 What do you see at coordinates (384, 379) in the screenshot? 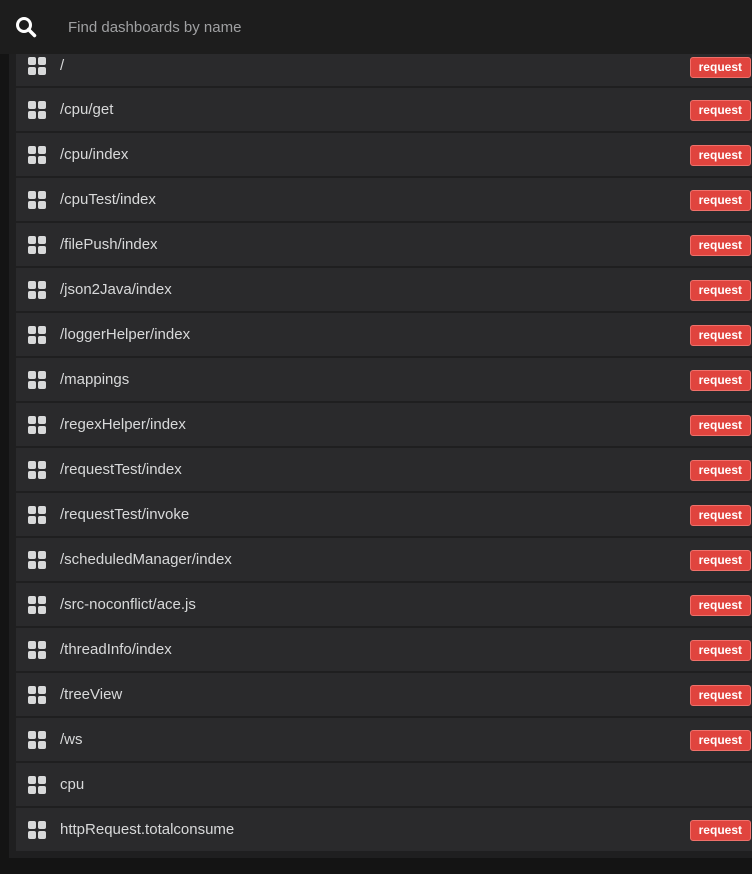
I see `dashboard-row: /mappings request` at bounding box center [384, 379].